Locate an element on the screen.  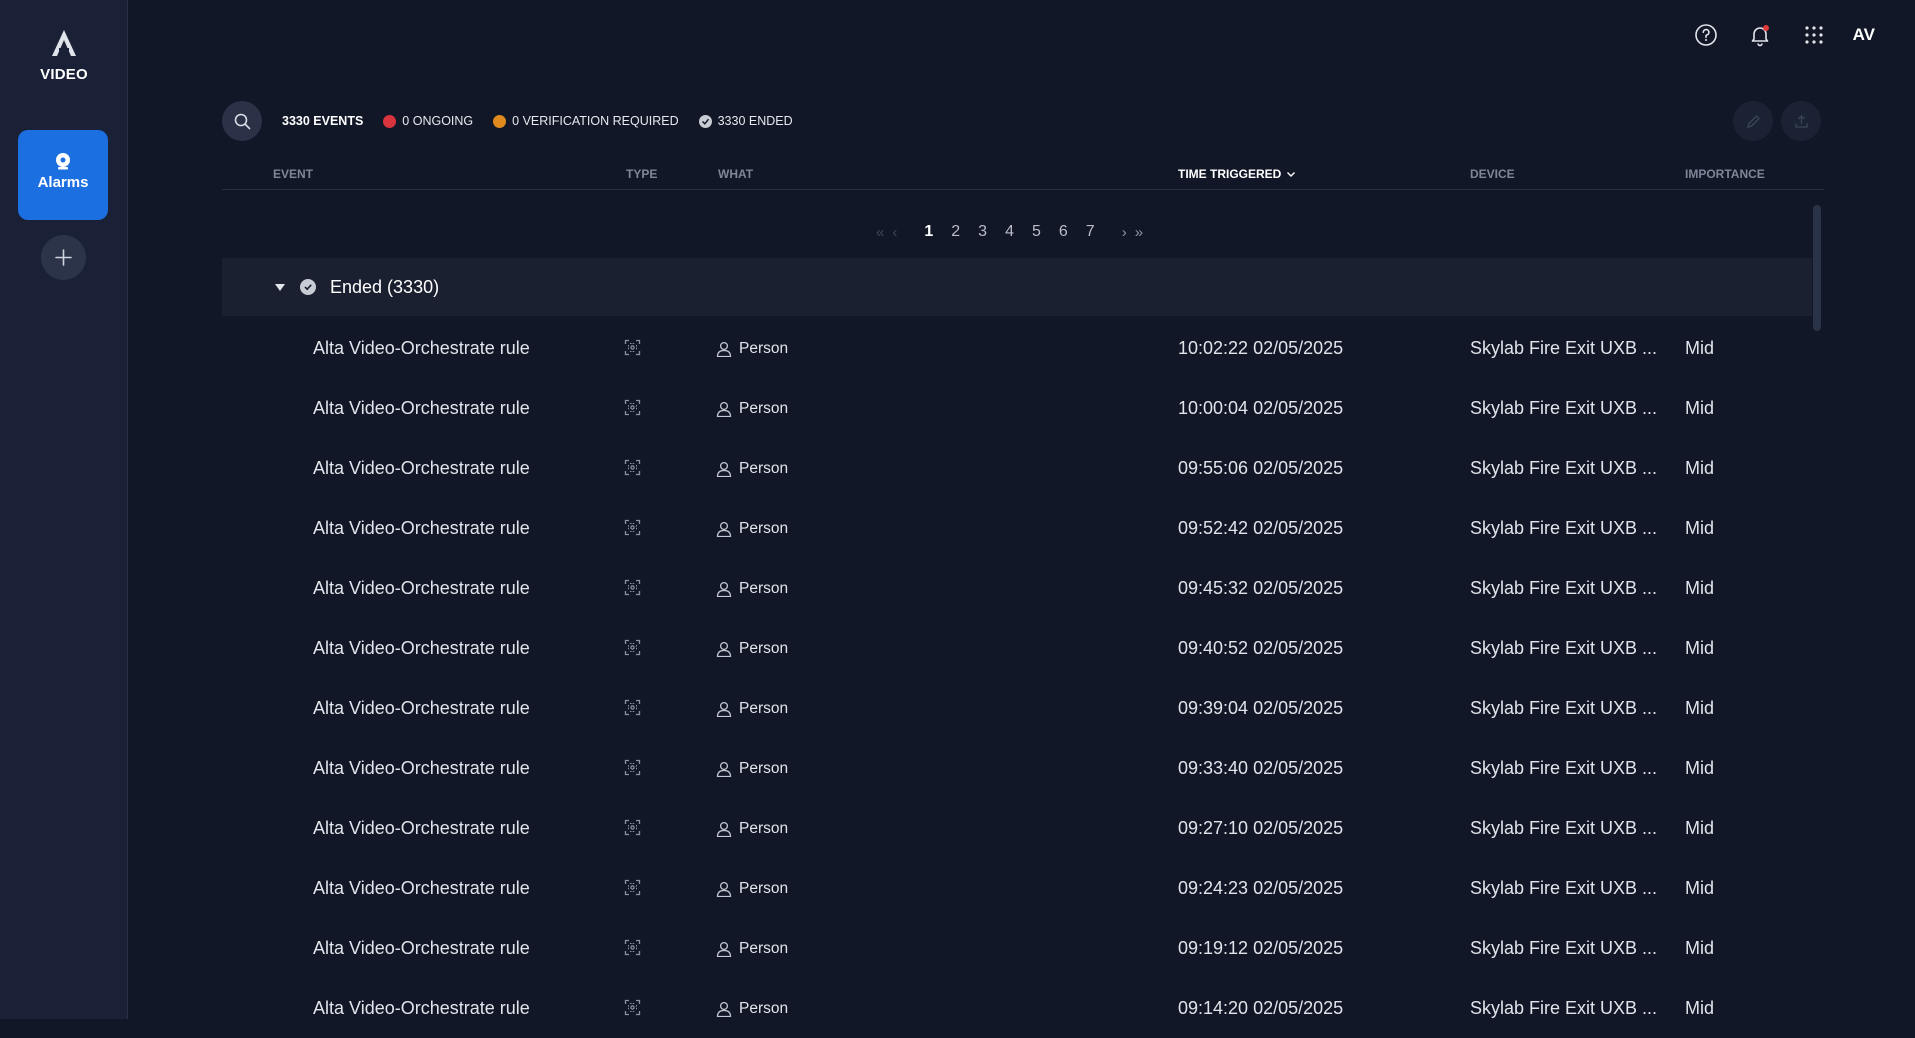
column-header-device: DEVICE is located at coordinates (1492, 174).